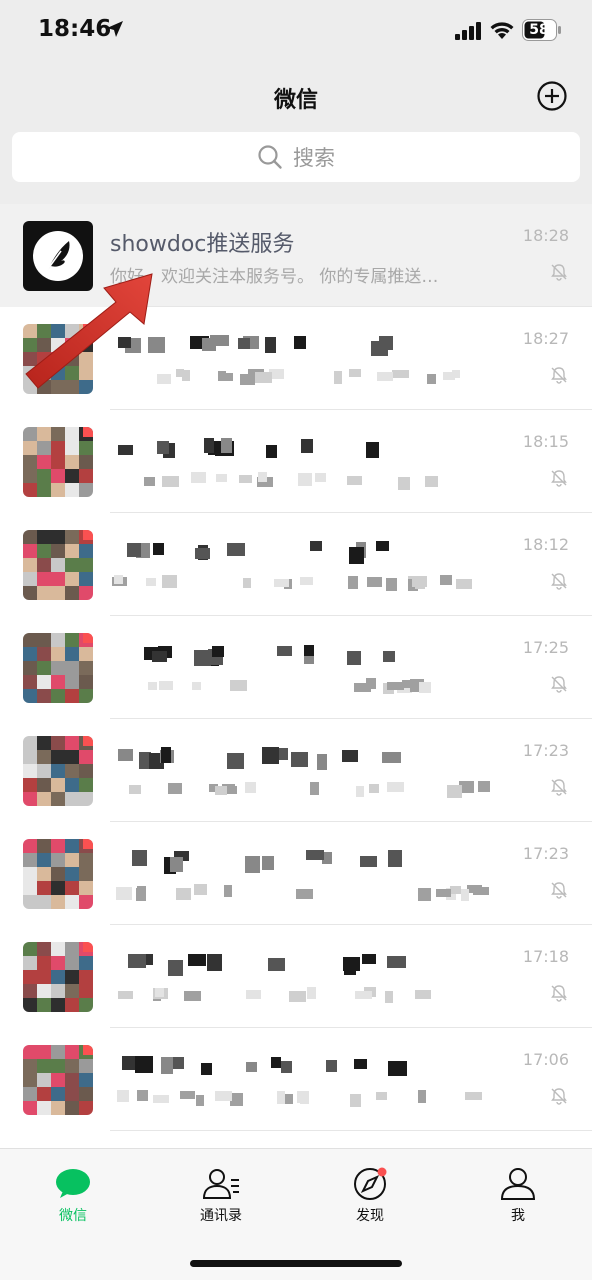 Image resolution: width=592 pixels, height=1280 pixels. Describe the element at coordinates (296, 1263) in the screenshot. I see `home-indicator` at that location.